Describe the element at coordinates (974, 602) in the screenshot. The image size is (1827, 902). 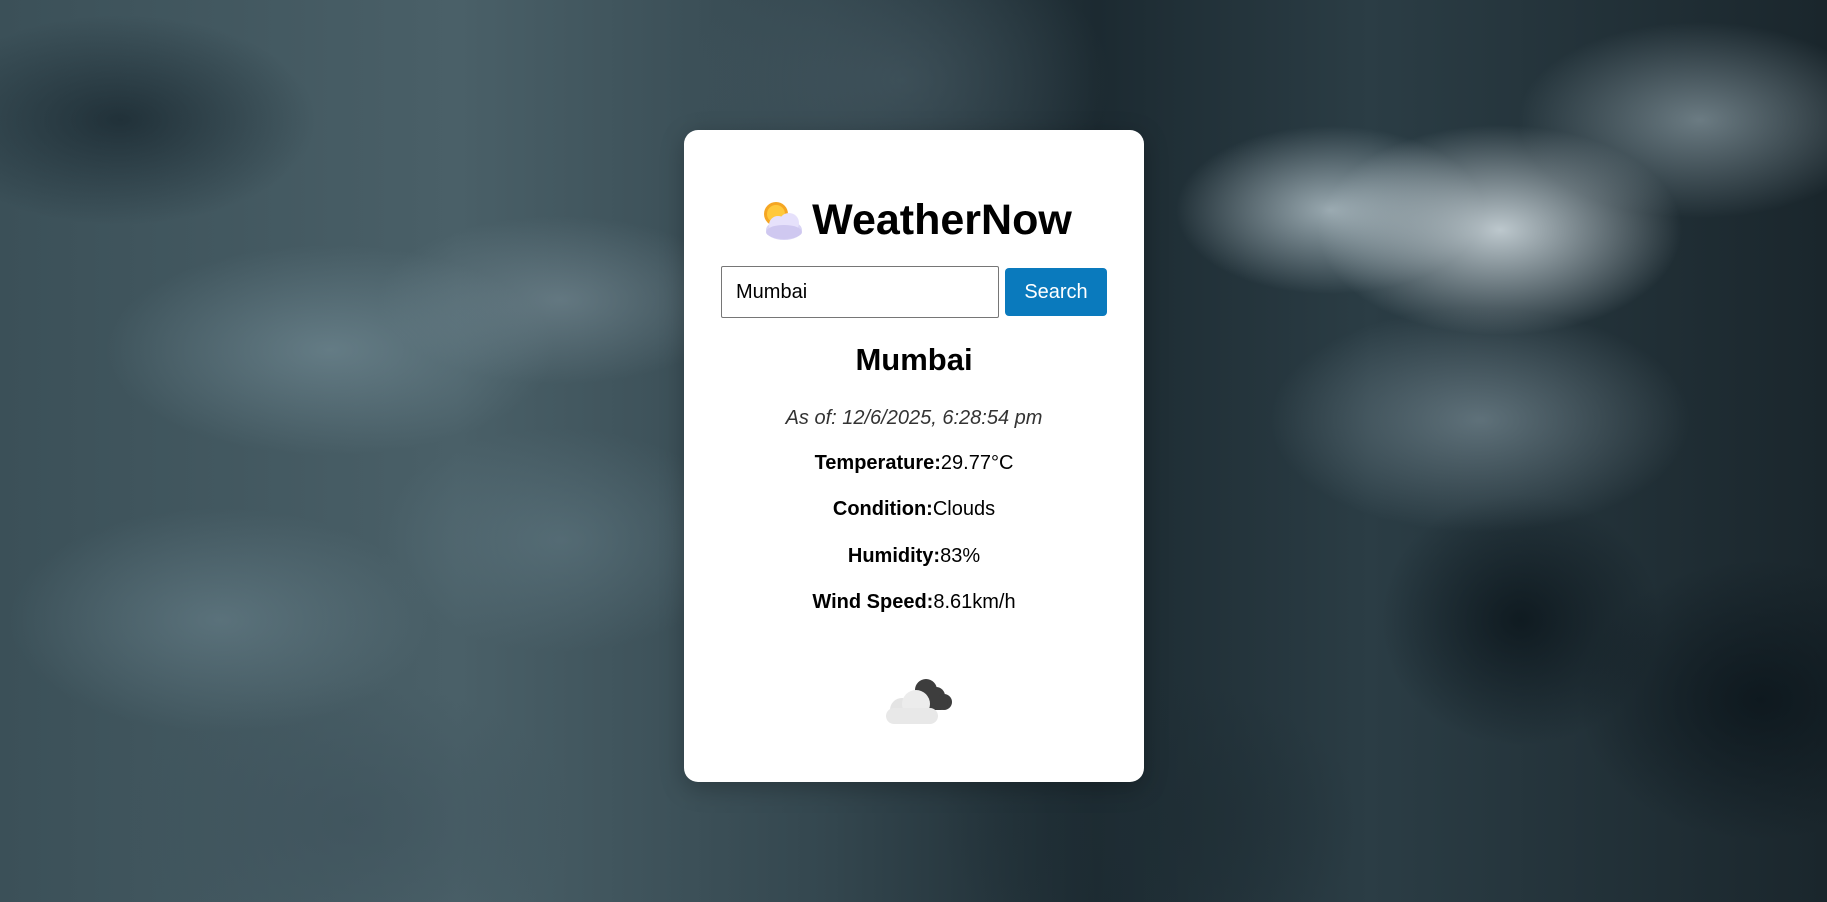
I see `wind-speed-value: 8.61km/h` at that location.